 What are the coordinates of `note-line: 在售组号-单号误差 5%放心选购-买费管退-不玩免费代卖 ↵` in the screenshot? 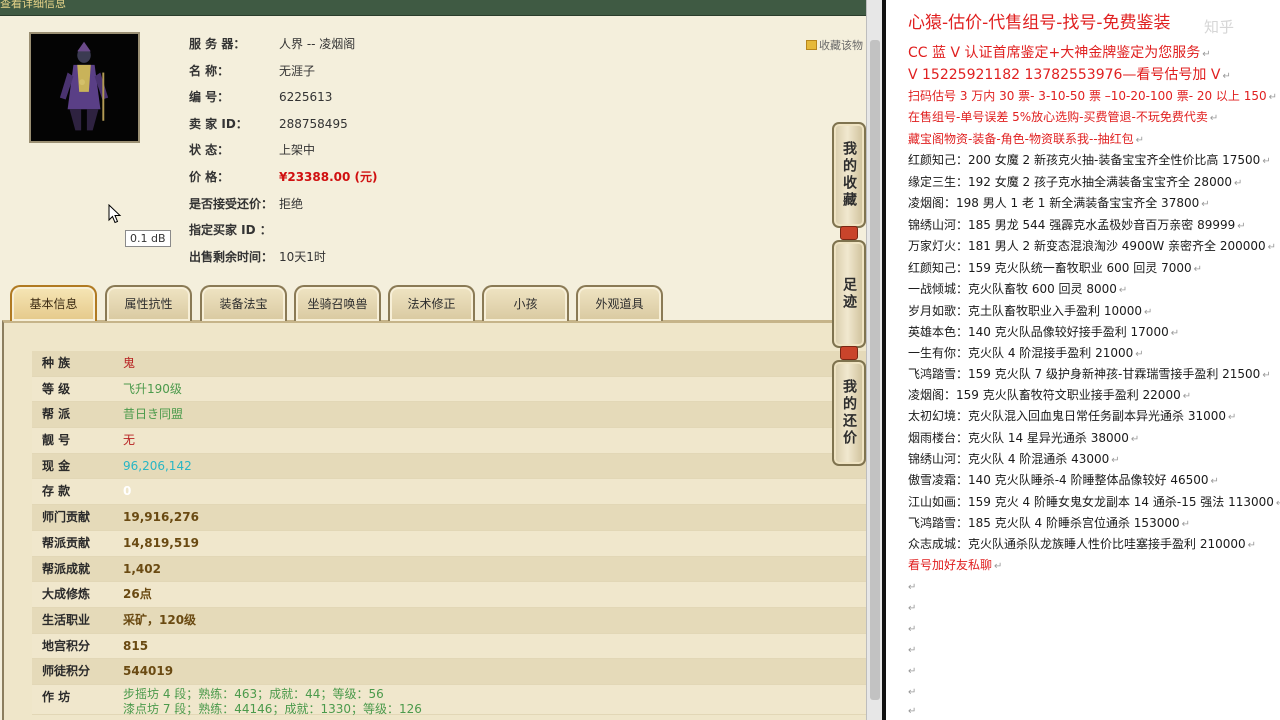 It's located at (1063, 117).